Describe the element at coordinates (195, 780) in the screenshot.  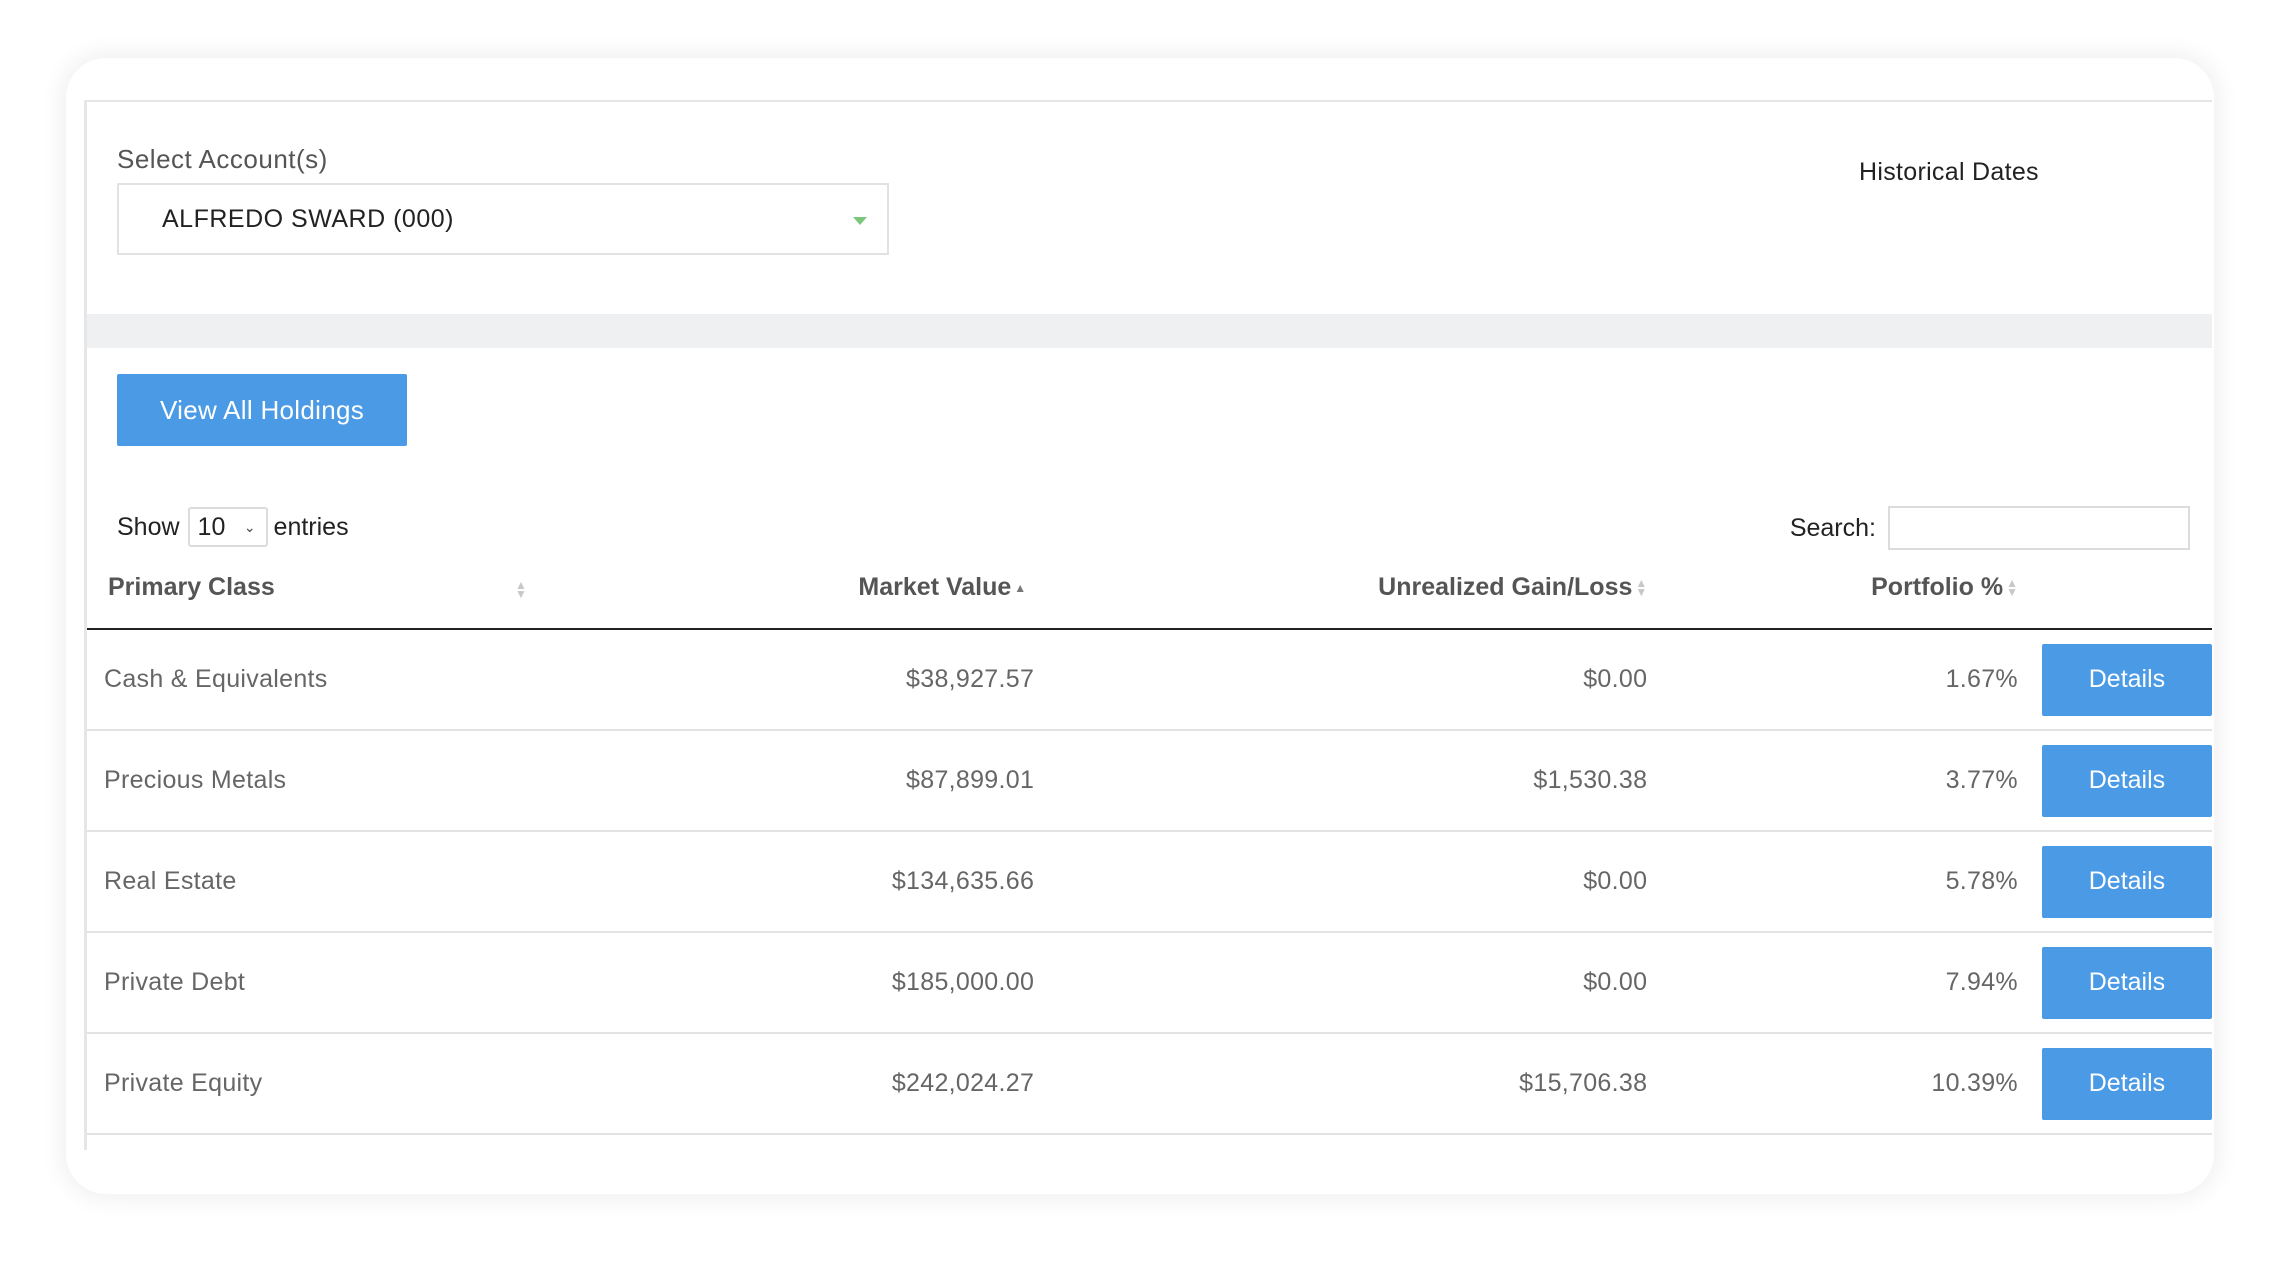
I see `cell-primary-class: Precious Metals` at that location.